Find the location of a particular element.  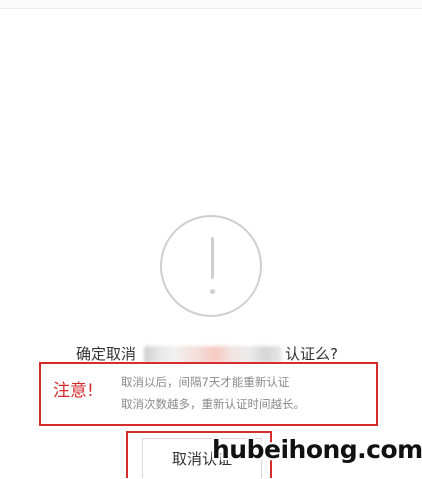

notice-title: 注意! is located at coordinates (73, 391).